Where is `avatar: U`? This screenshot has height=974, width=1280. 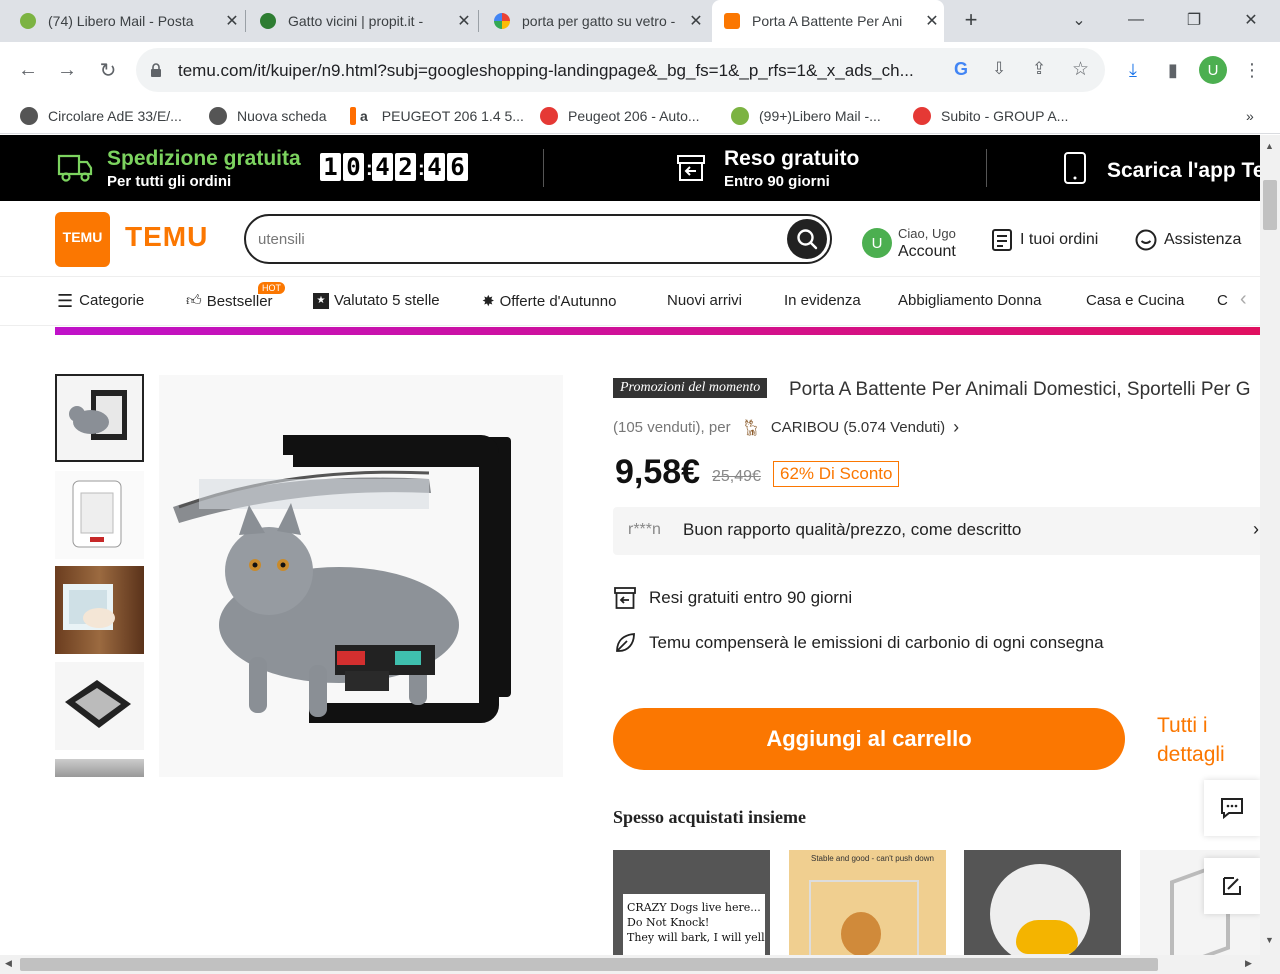 avatar: U is located at coordinates (877, 243).